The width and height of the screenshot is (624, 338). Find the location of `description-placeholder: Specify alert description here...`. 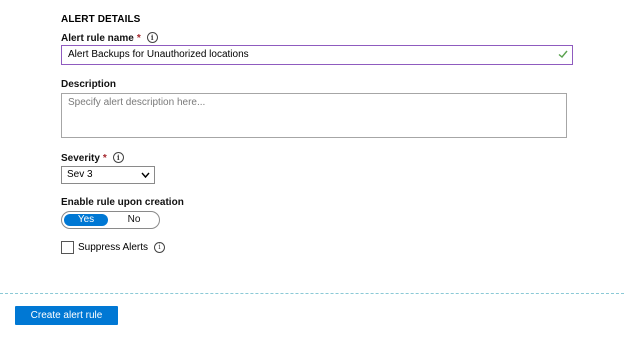

description-placeholder: Specify alert description here... is located at coordinates (137, 102).